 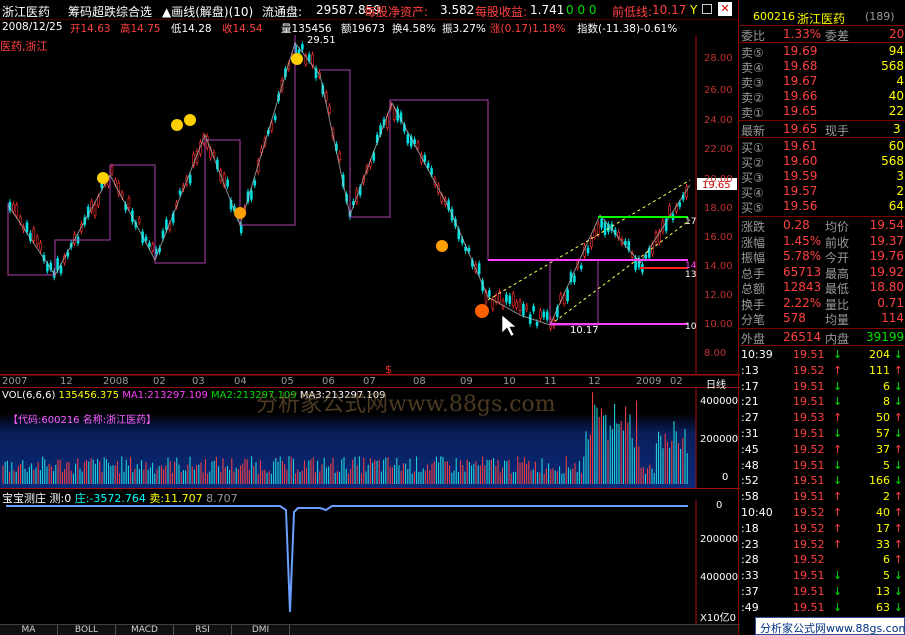 I want to click on price-tick: 18.00, so click(x=718, y=208).